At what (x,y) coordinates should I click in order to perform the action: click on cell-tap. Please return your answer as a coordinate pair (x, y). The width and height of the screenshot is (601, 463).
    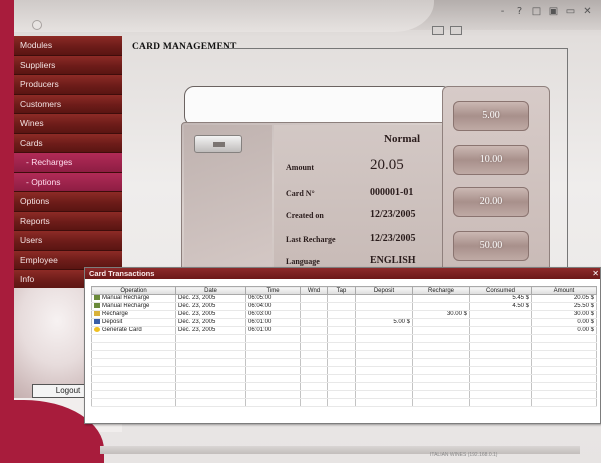
    Looking at the image, I should click on (341, 331).